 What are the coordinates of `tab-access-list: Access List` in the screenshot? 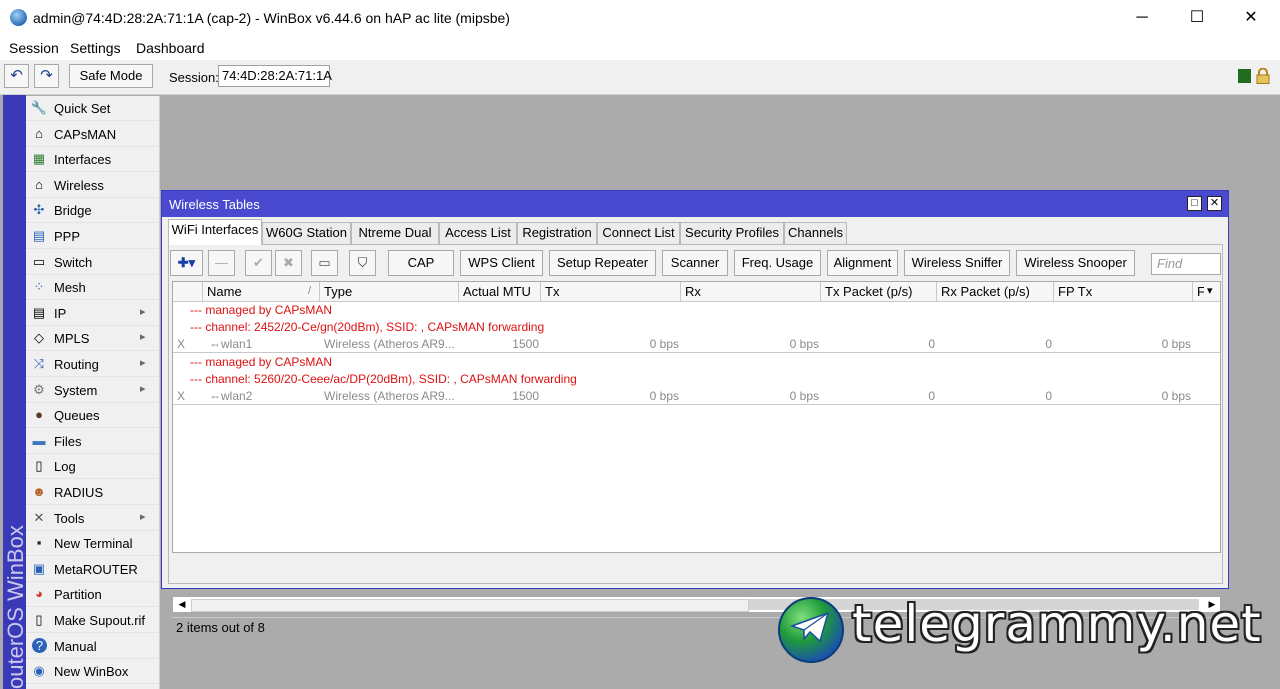 It's located at (478, 233).